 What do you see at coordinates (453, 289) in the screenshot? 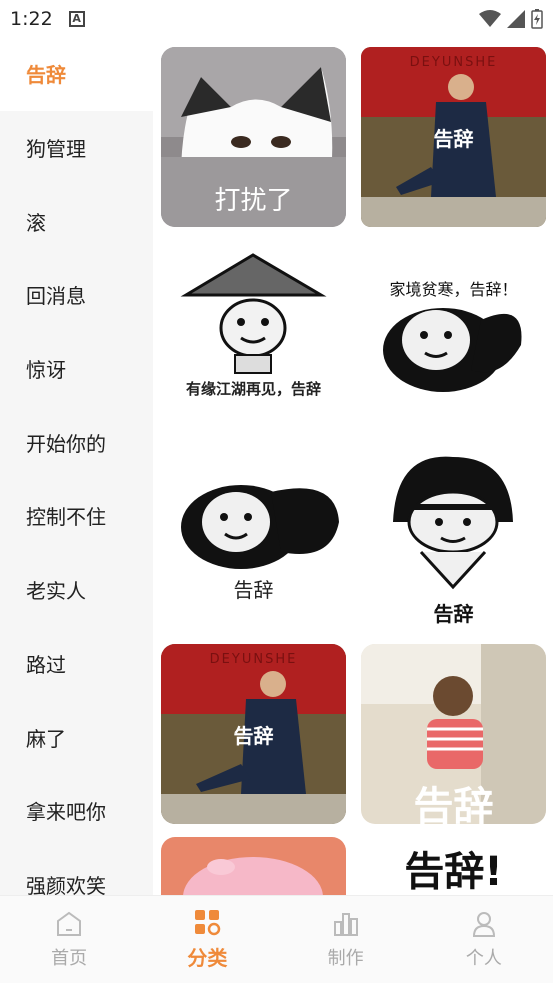
I see `sticker-caption: 家境贫寒，告辞！` at bounding box center [453, 289].